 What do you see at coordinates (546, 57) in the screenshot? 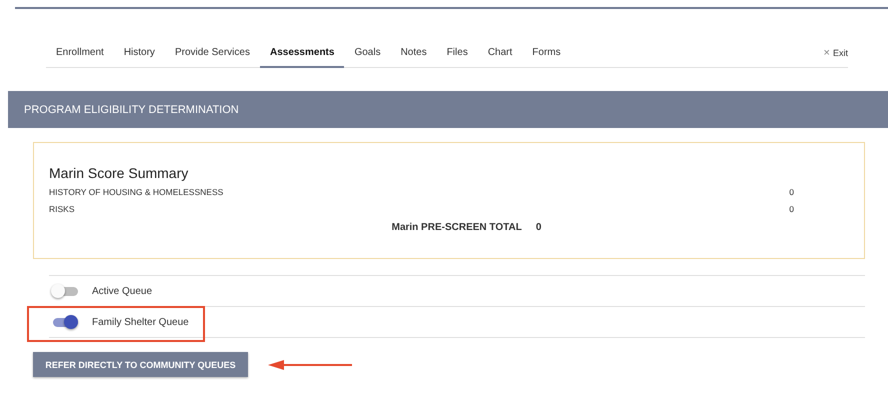
I see `tab: Forms` at bounding box center [546, 57].